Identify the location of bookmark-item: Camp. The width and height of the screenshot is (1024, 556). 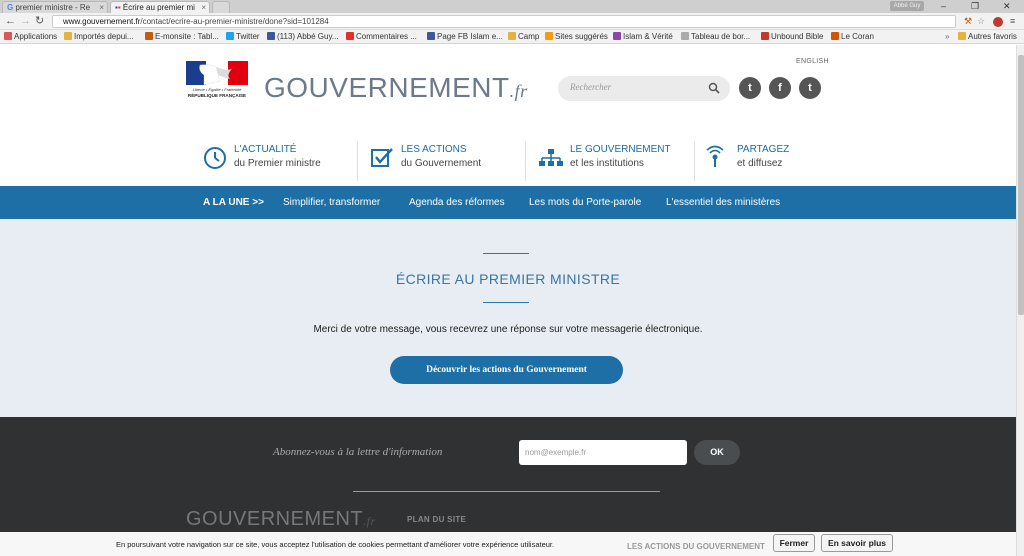
(523, 37).